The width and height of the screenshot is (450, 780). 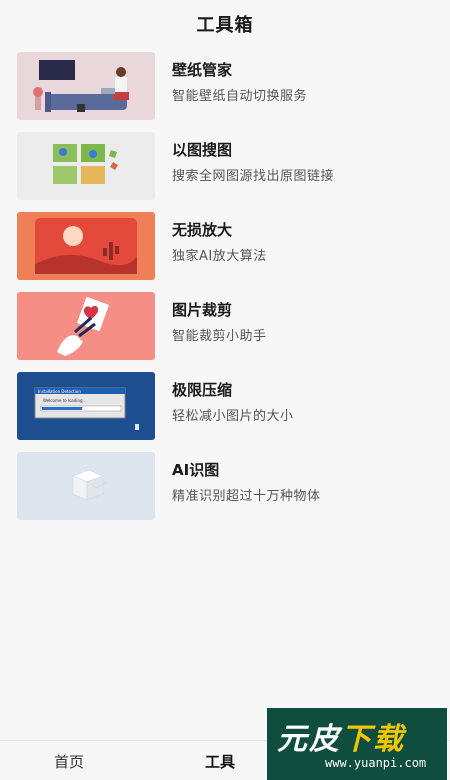 I want to click on wallpaper-thumbnail, so click(x=86, y=86).